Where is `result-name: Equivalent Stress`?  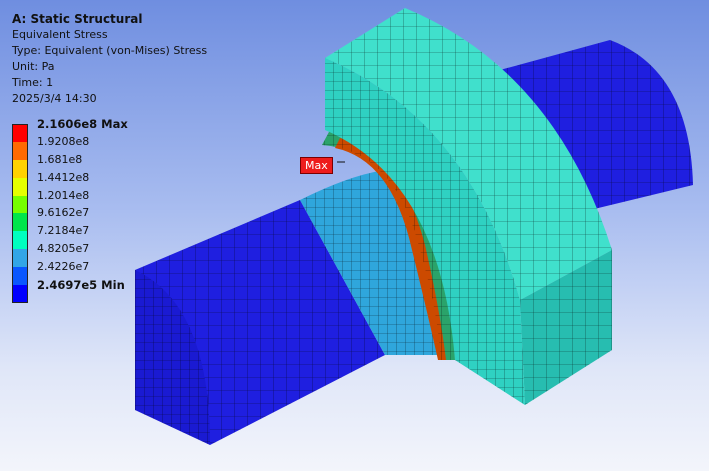
result-name: Equivalent Stress is located at coordinates (60, 34).